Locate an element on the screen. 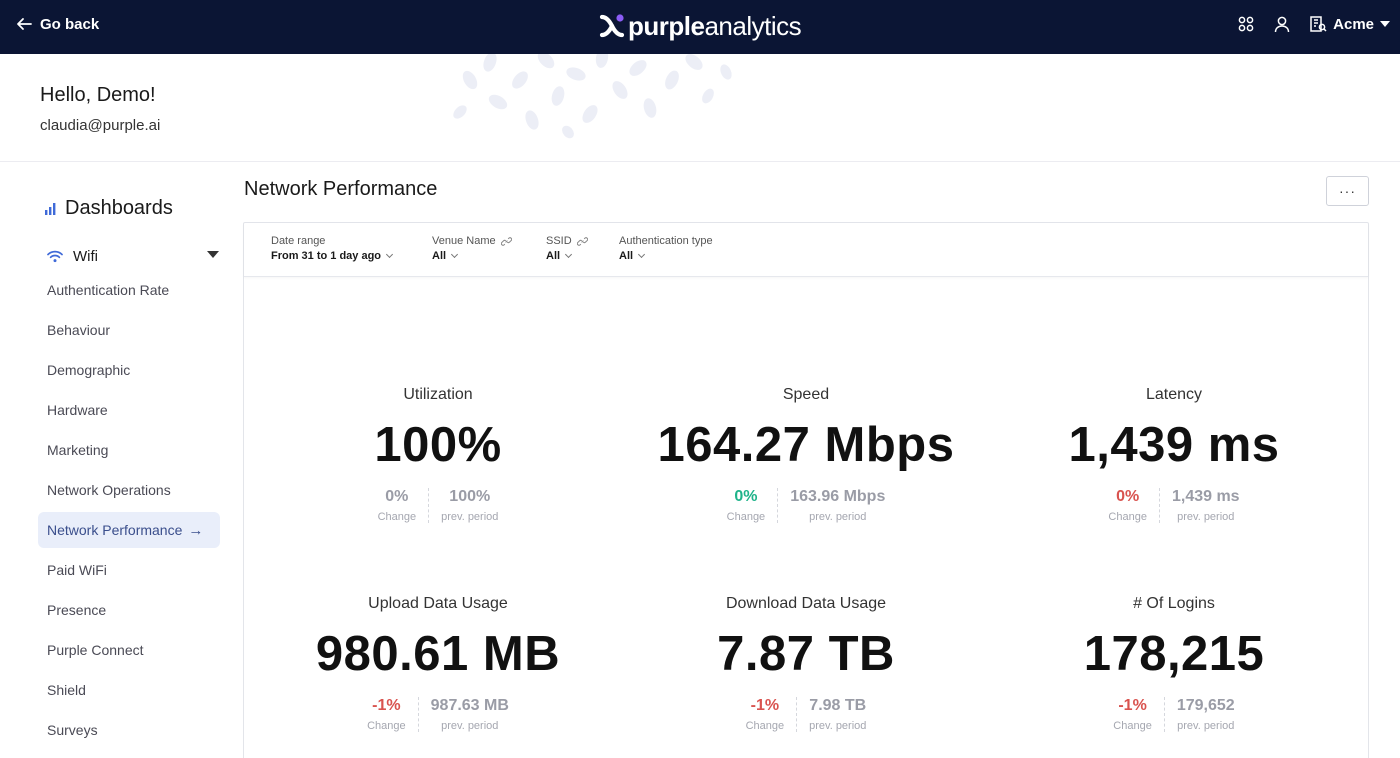  filter-ssid: SSID All is located at coordinates (567, 248).